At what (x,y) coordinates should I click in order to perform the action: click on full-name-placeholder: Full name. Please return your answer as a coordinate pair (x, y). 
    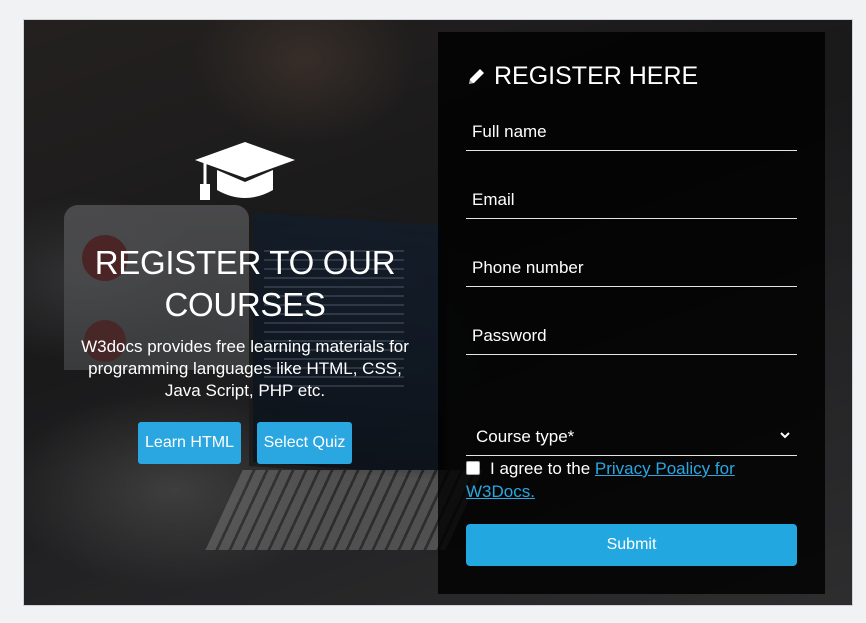
    Looking at the image, I should click on (509, 131).